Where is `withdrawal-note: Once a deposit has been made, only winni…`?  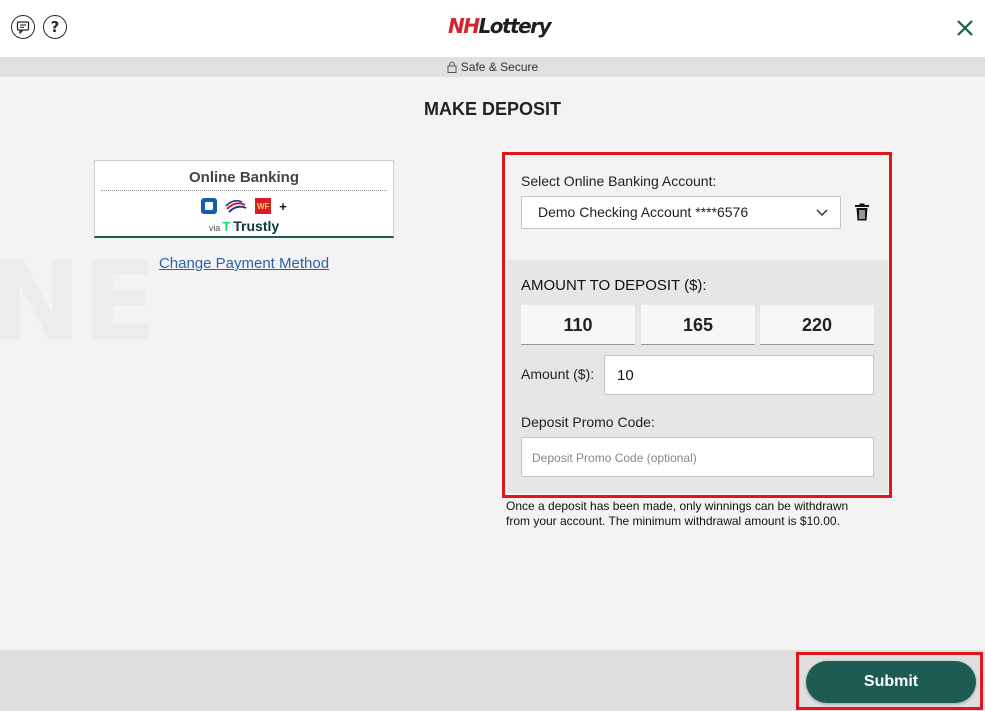
withdrawal-note: Once a deposit has been made, only winni… is located at coordinates (677, 513).